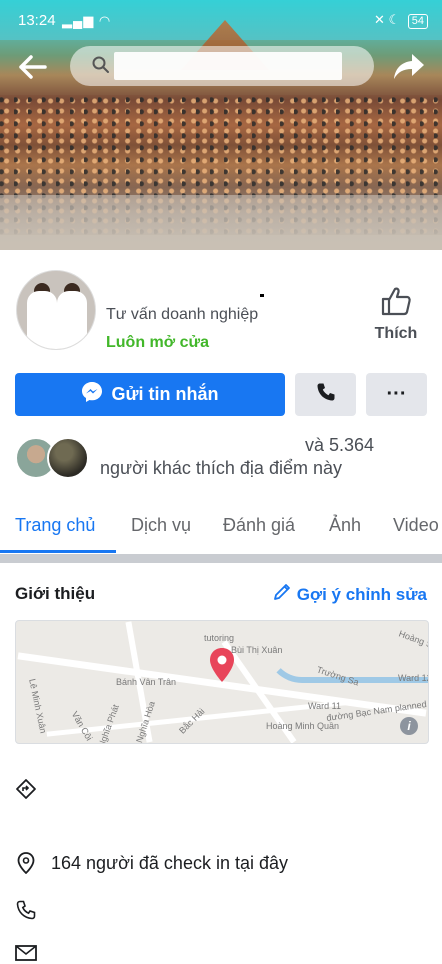  Describe the element at coordinates (33, 67) in the screenshot. I see `back-arrow-icon` at that location.